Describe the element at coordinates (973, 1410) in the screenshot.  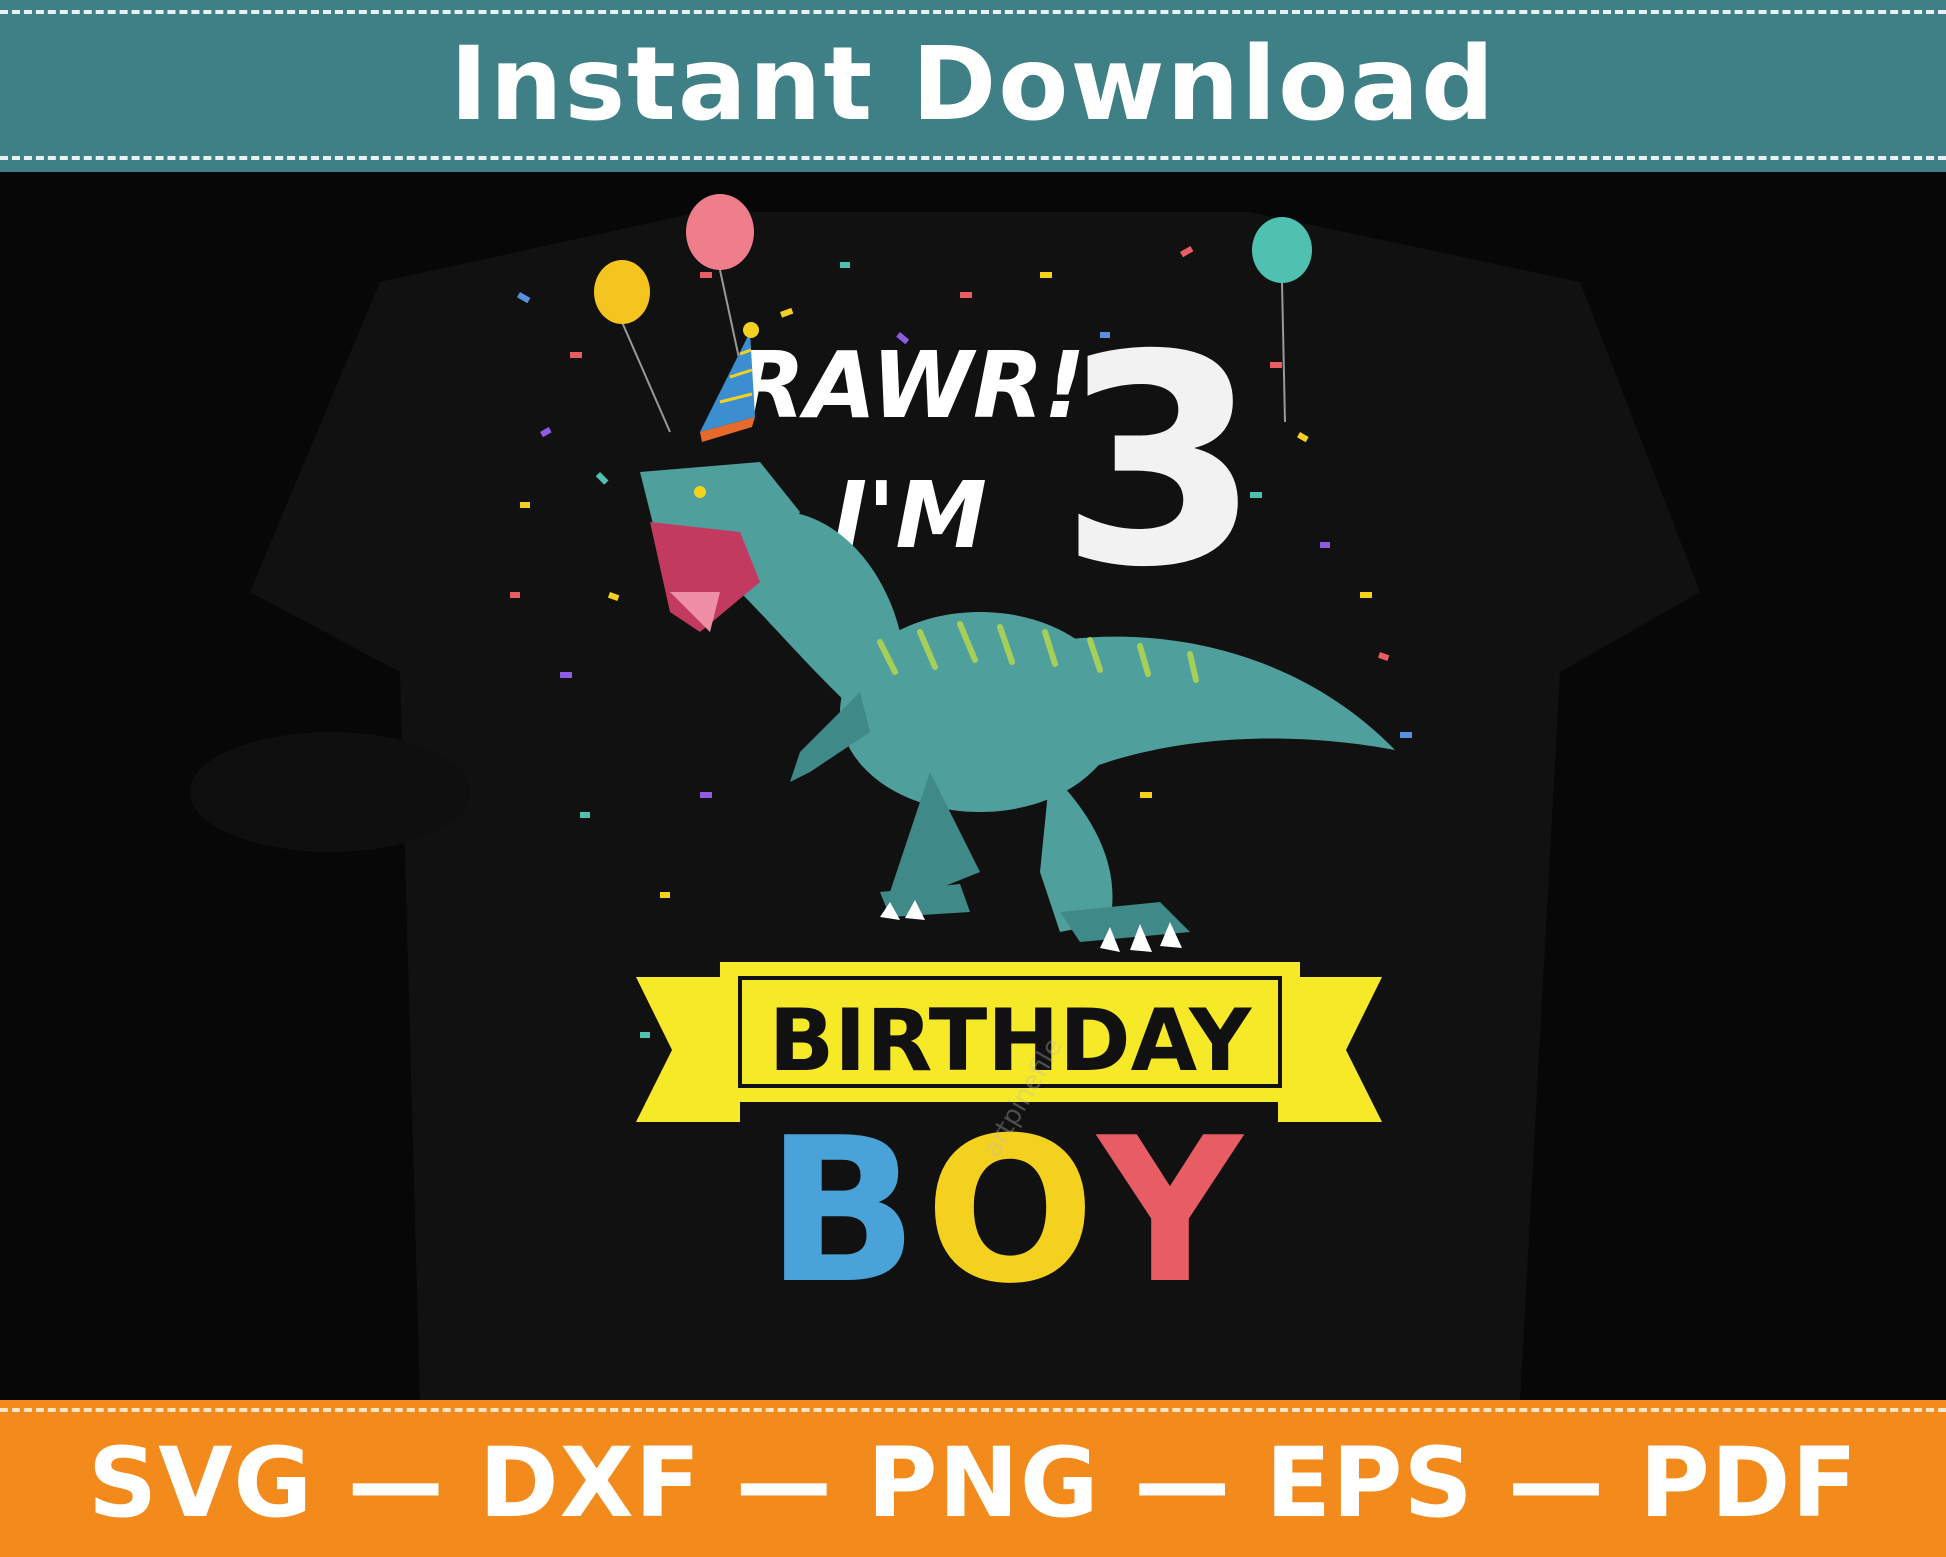
I see `bottom-banner-dashed-border` at that location.